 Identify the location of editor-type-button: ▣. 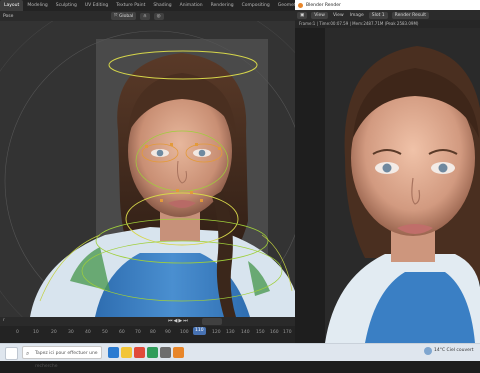
(302, 15).